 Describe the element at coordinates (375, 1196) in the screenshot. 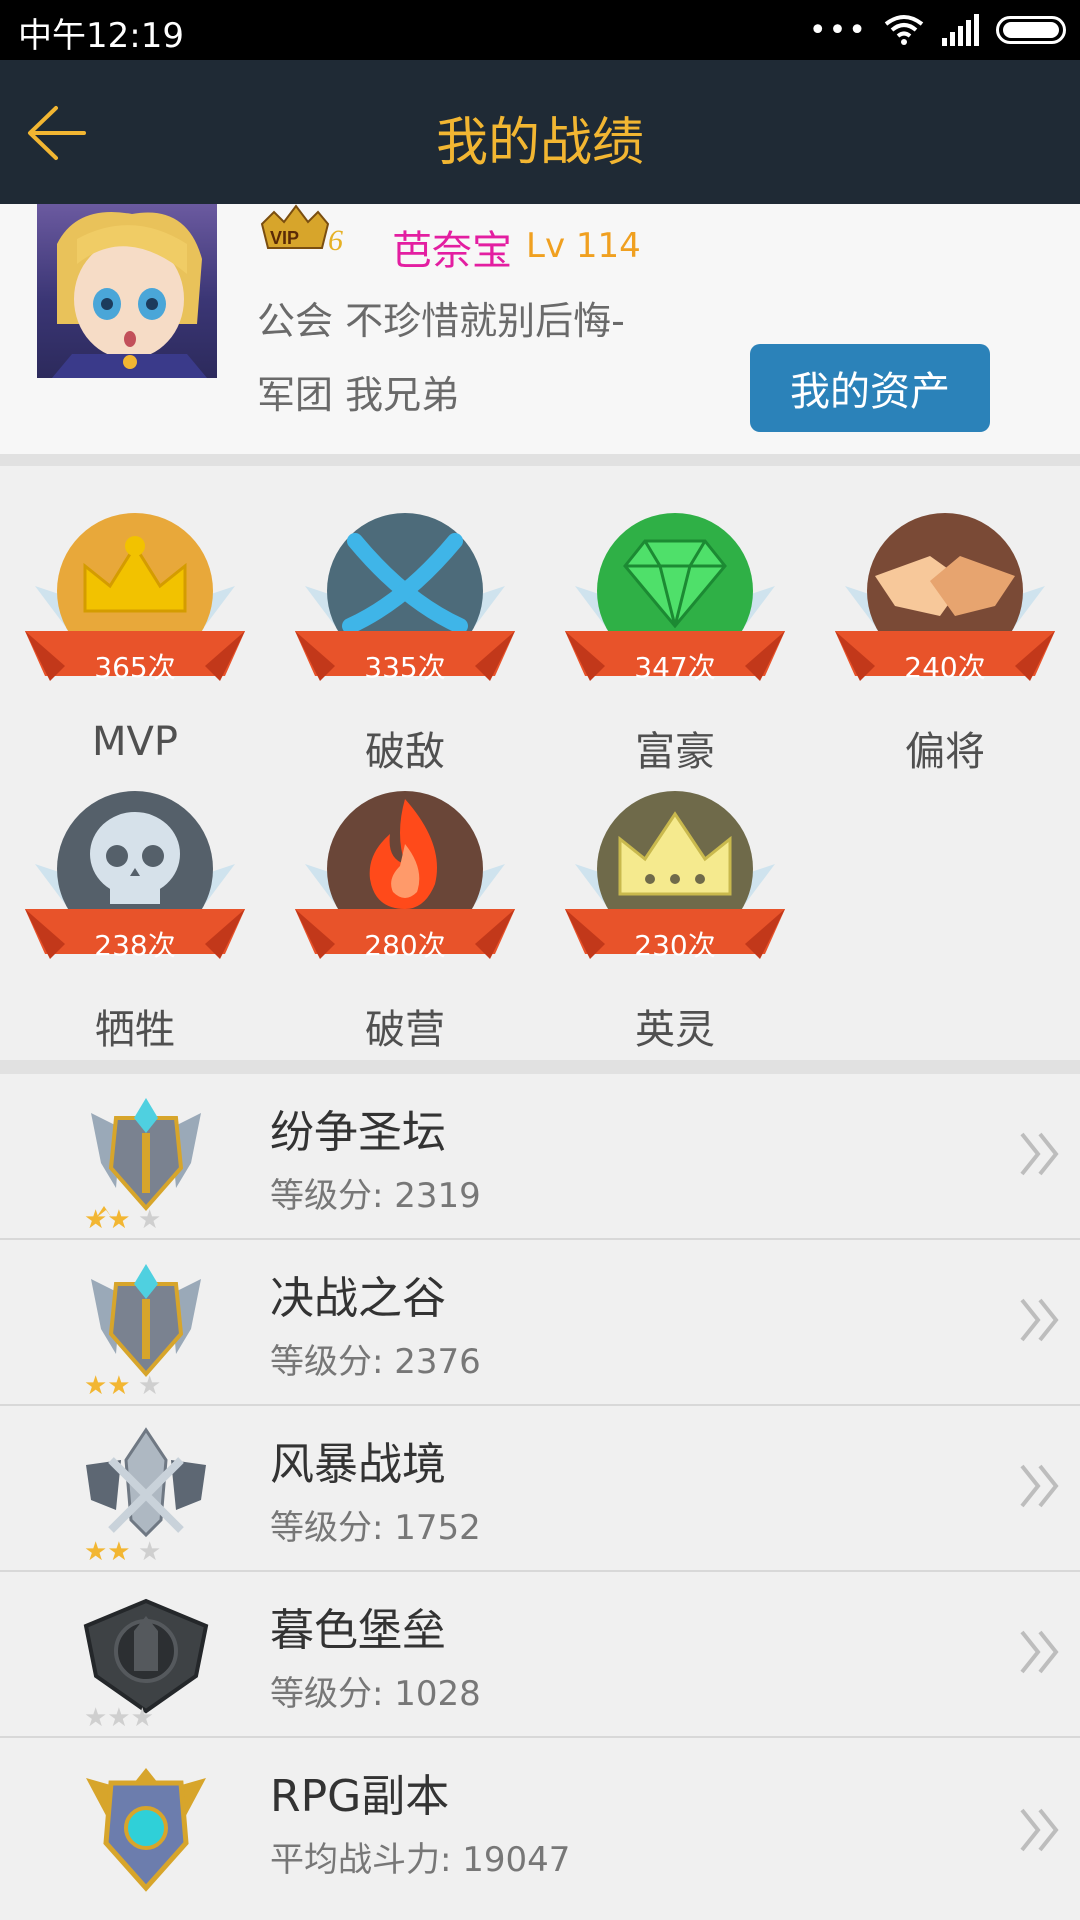

I see `mode-score: 等级分: 2319` at that location.